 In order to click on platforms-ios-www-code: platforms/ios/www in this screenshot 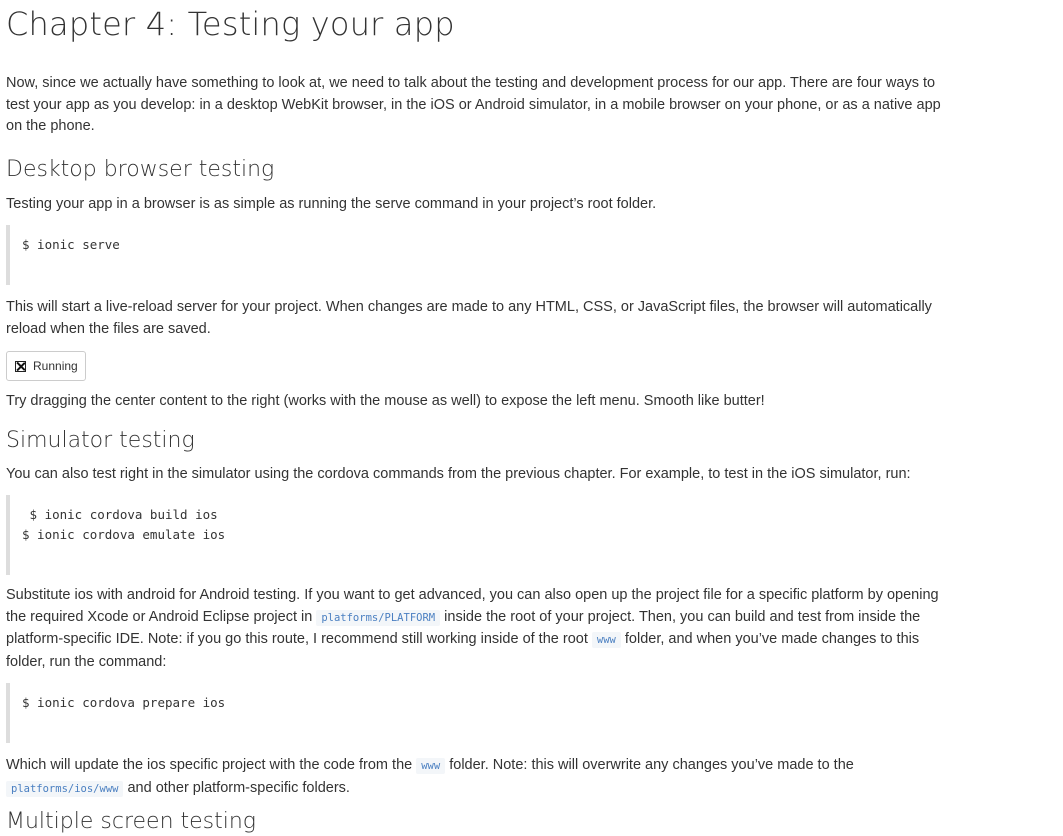, I will do `click(65, 788)`.